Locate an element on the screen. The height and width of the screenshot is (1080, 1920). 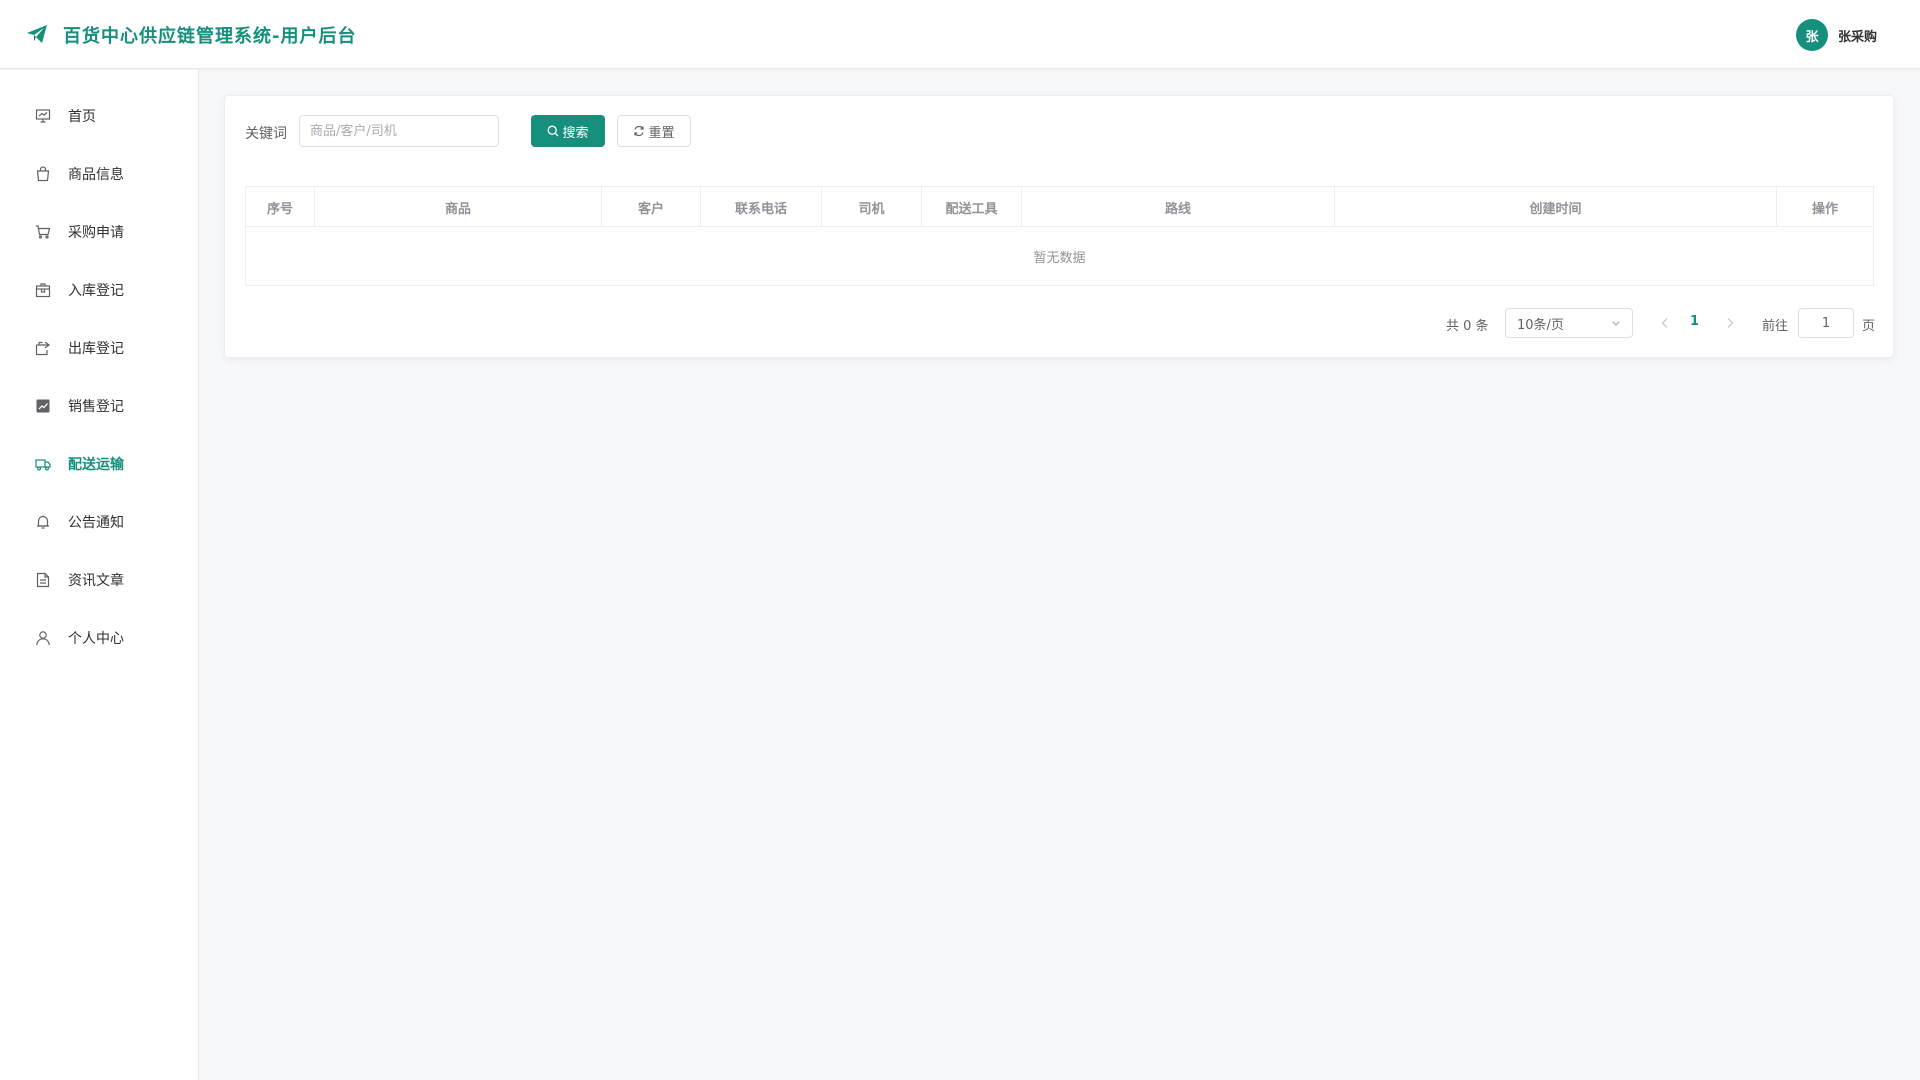
sidebar-item-label: 首页 is located at coordinates (82, 117).